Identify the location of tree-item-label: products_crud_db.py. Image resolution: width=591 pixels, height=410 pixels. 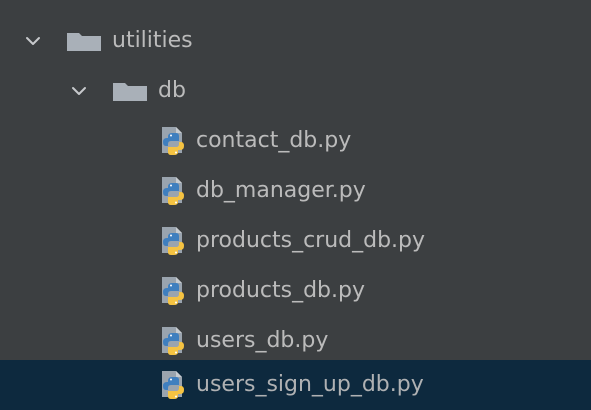
(311, 240).